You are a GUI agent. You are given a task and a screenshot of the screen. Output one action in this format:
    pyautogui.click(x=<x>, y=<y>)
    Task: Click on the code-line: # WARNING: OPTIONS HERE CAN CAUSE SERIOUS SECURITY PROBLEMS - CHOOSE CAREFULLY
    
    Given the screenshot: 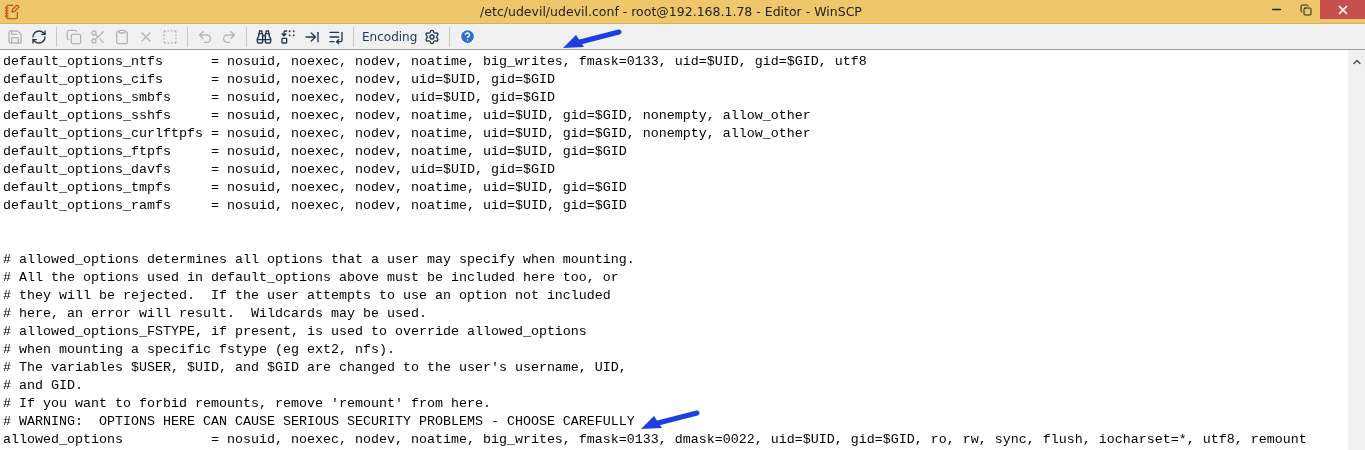 What is the action you would take?
    pyautogui.click(x=319, y=421)
    